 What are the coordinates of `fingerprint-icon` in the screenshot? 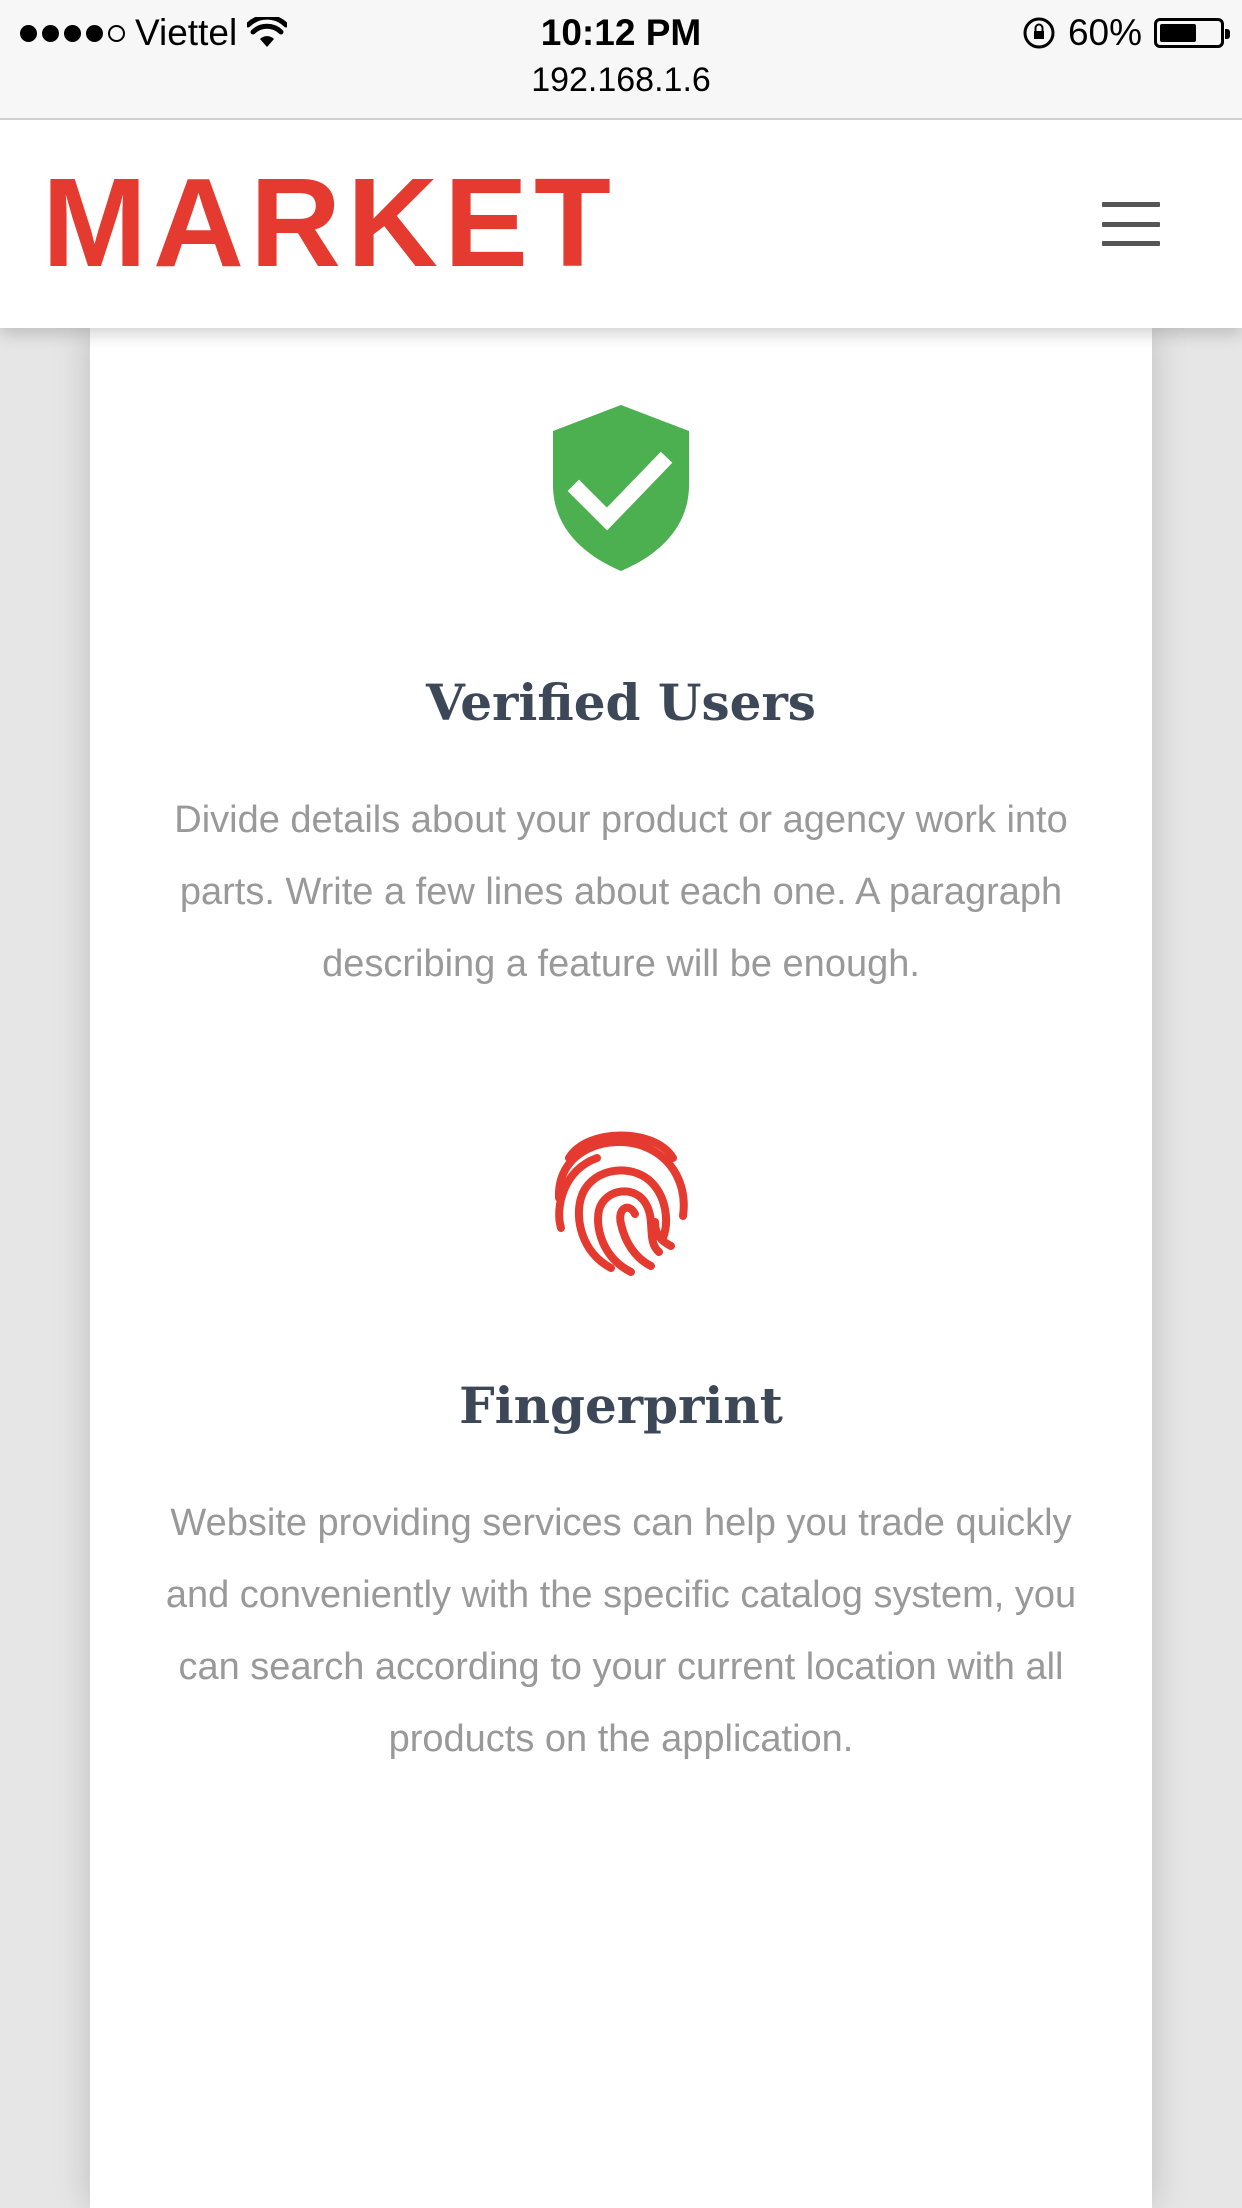 It's located at (621, 1203).